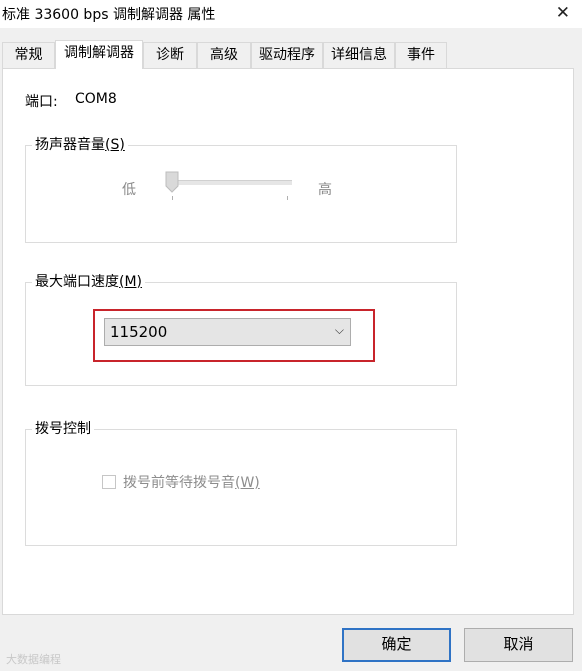 The width and height of the screenshot is (582, 671). Describe the element at coordinates (287, 55) in the screenshot. I see `tab-driver: 驱动程序` at that location.